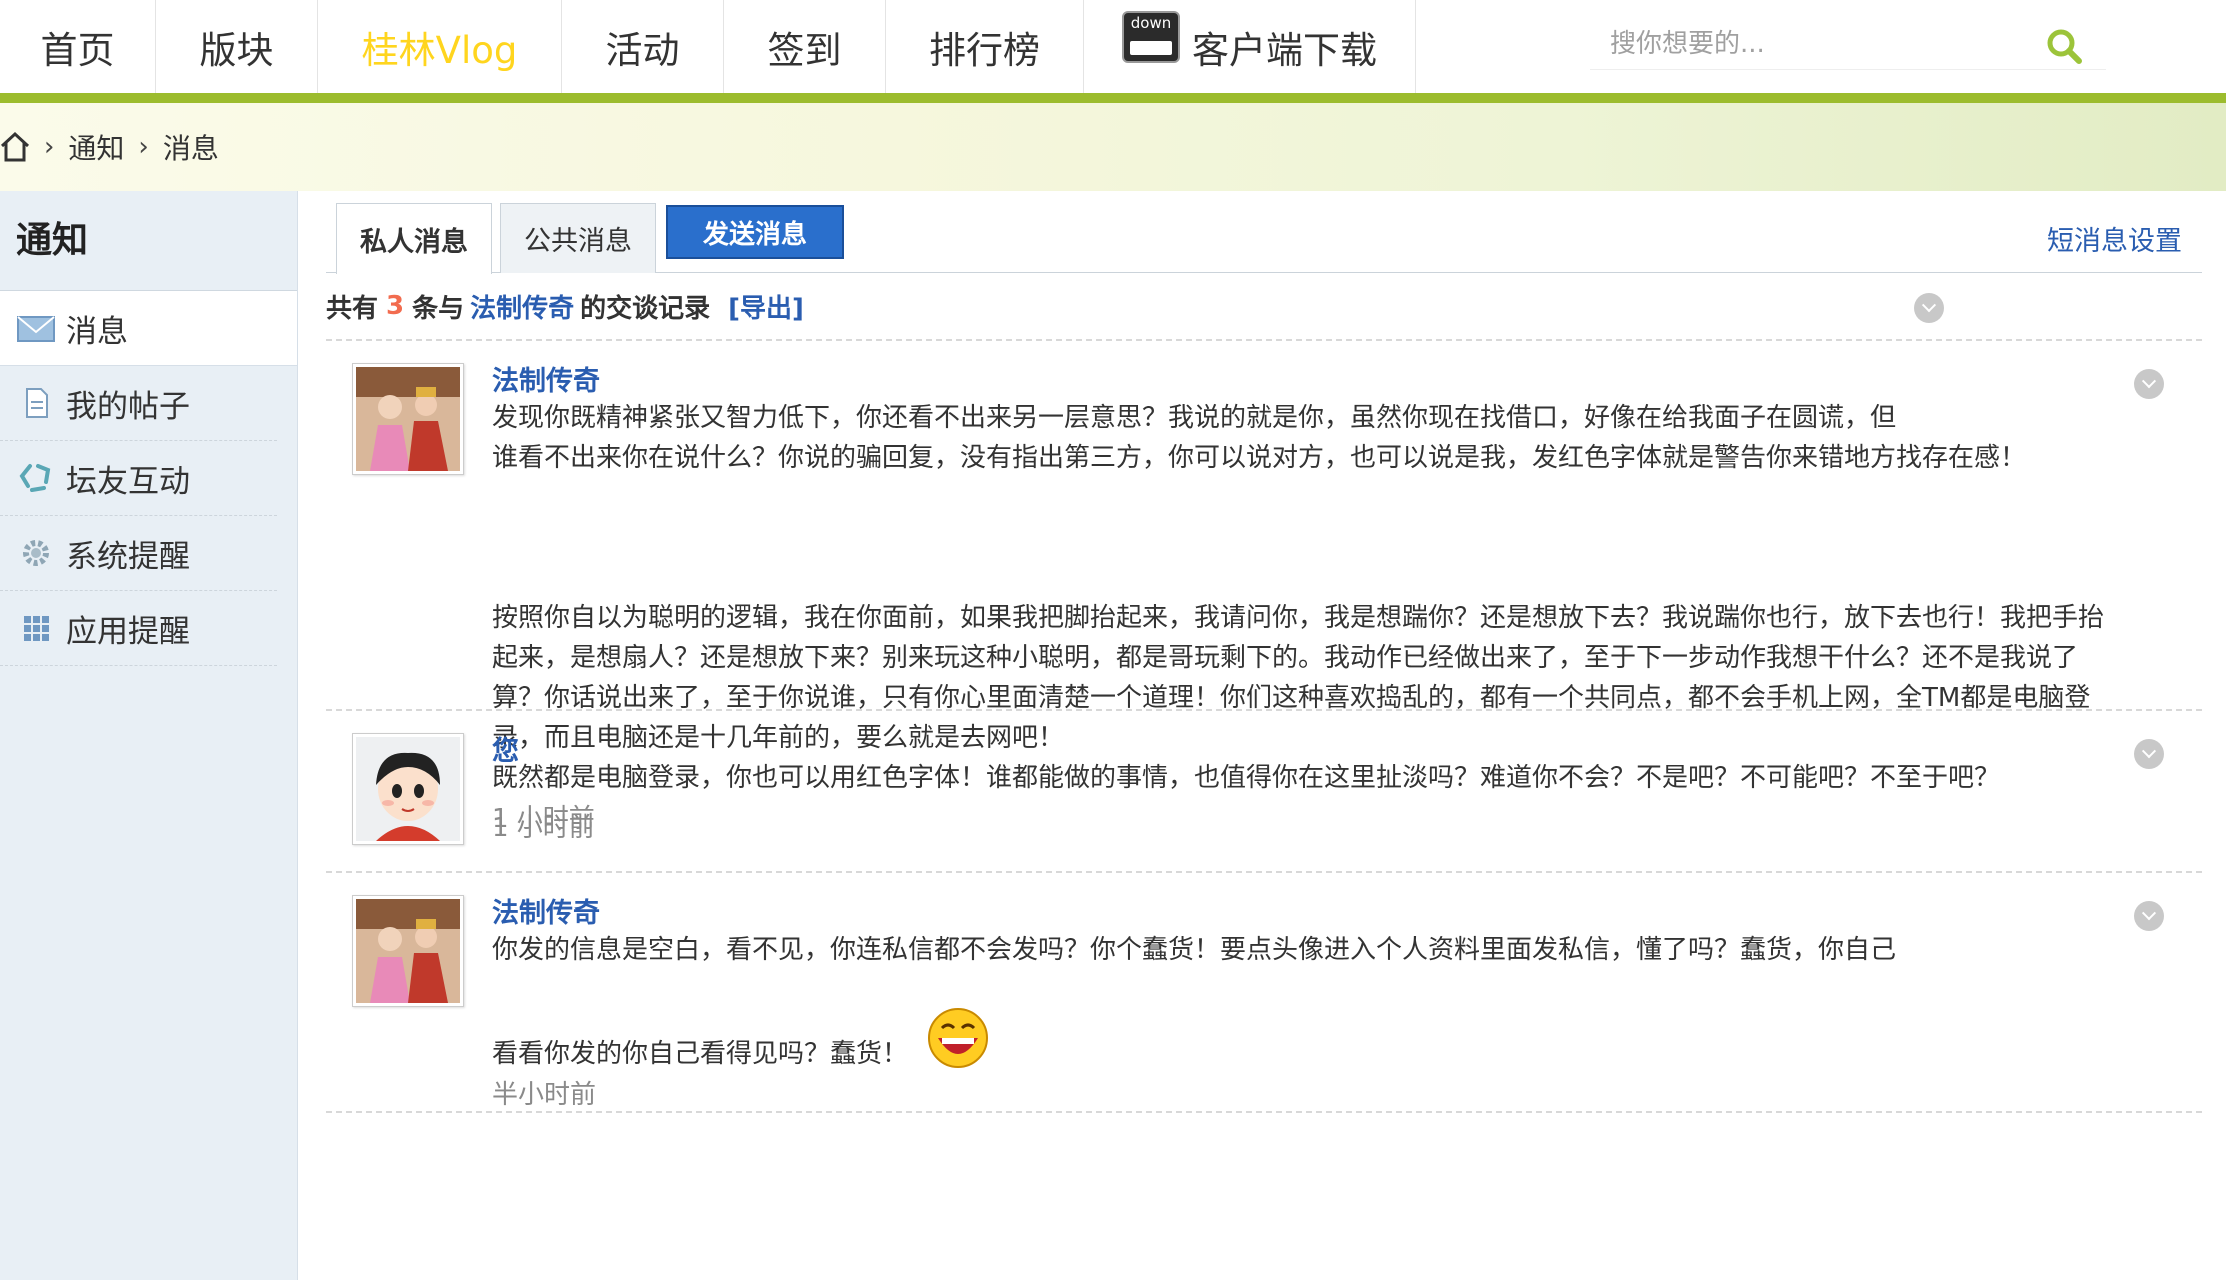  What do you see at coordinates (766, 306) in the screenshot?
I see `export-link: [导出]` at bounding box center [766, 306].